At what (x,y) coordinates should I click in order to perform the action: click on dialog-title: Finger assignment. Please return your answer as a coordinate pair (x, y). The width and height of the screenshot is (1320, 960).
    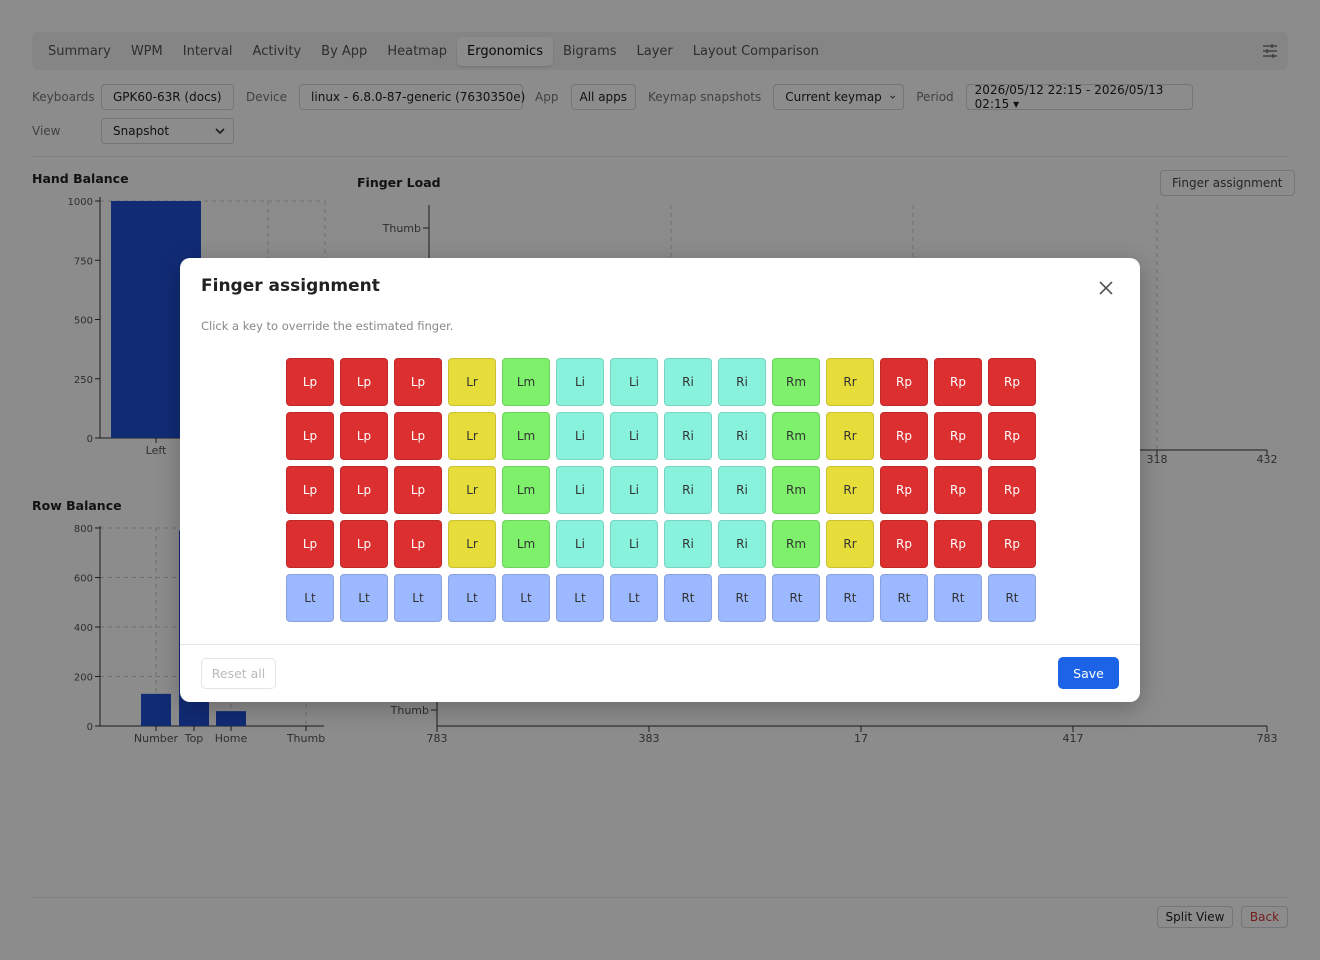
    Looking at the image, I should click on (290, 286).